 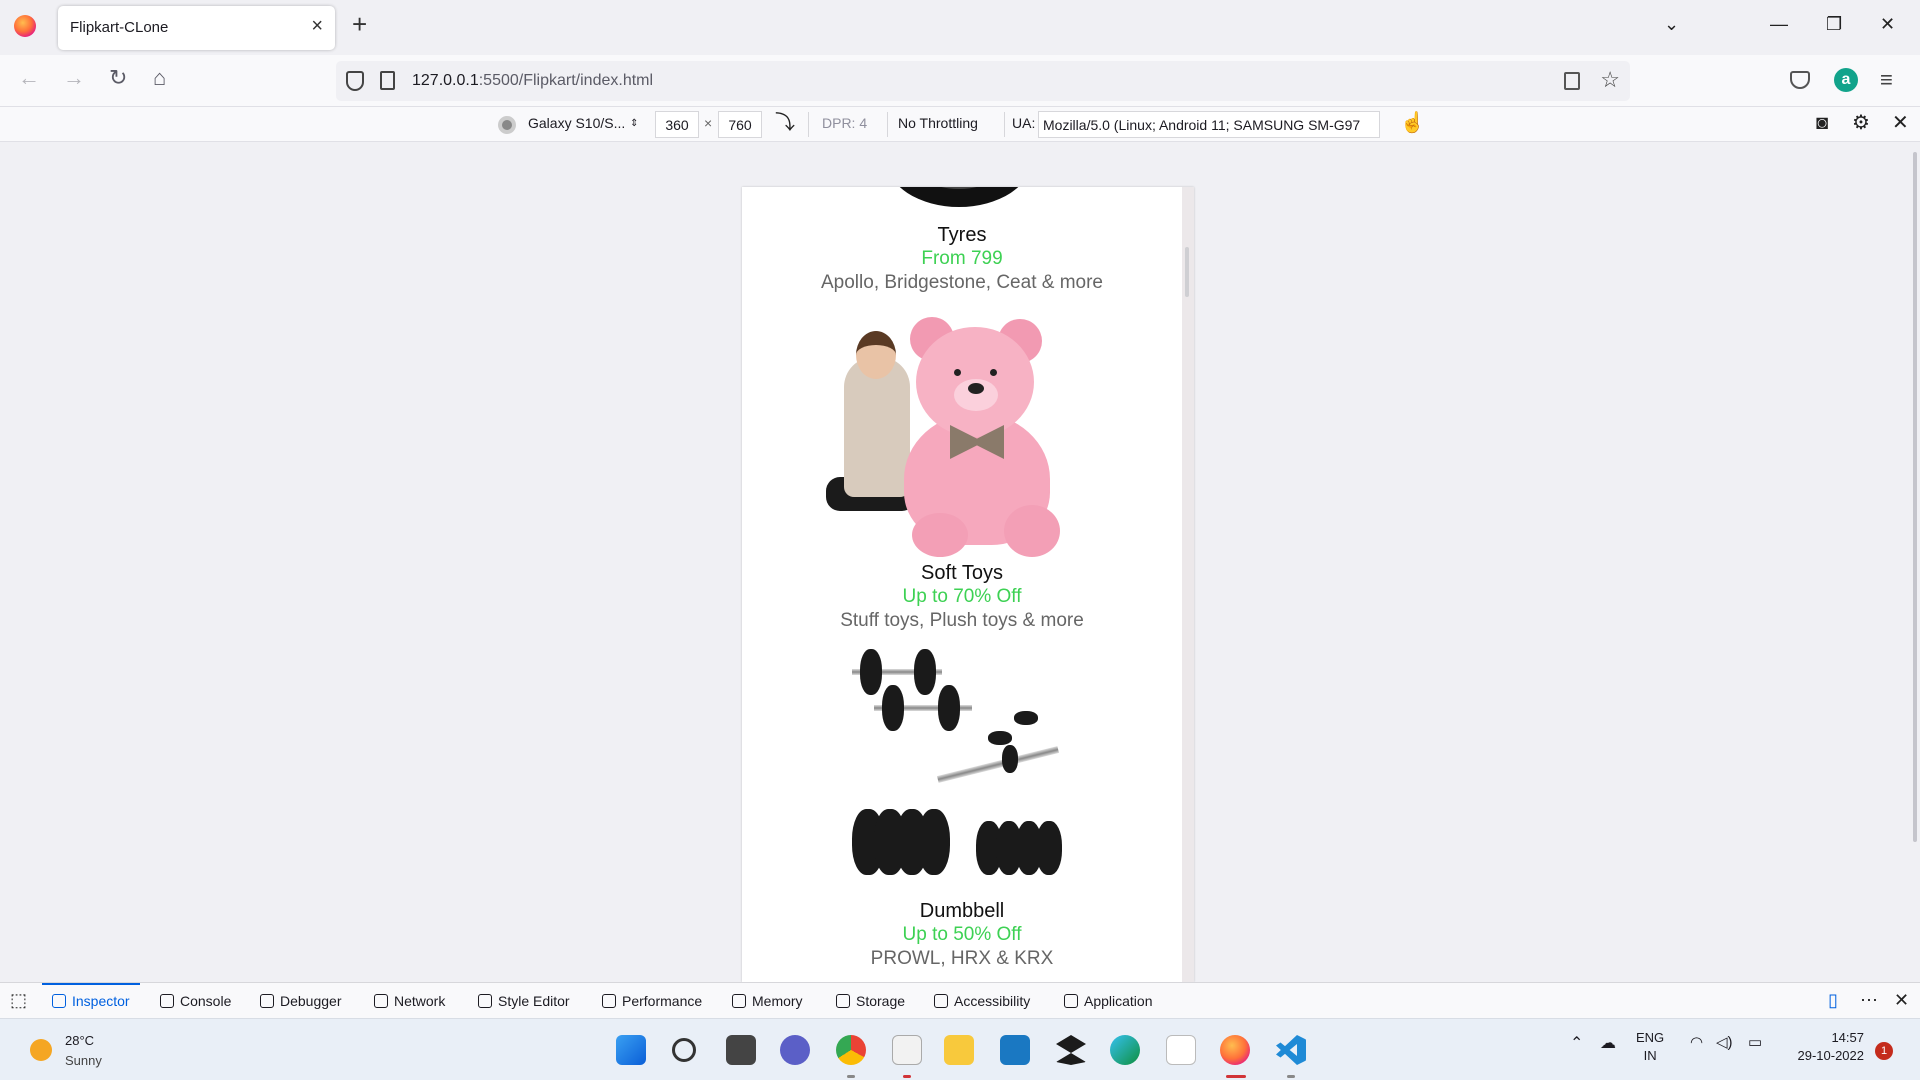 I want to click on performance-icon, so click(x=609, y=1001).